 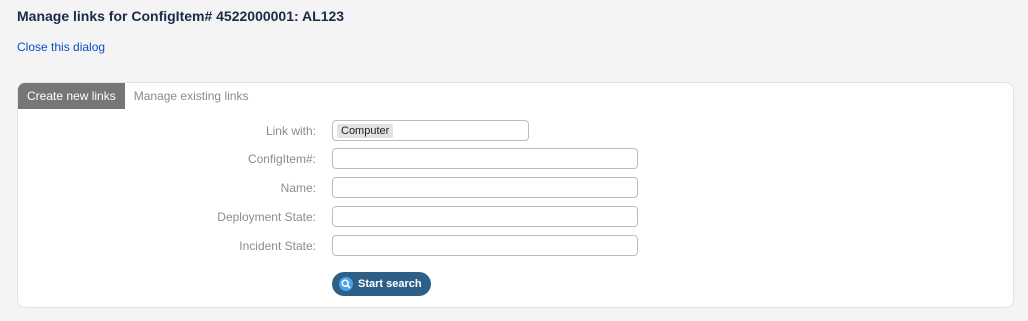 What do you see at coordinates (485, 187) in the screenshot?
I see `name-input` at bounding box center [485, 187].